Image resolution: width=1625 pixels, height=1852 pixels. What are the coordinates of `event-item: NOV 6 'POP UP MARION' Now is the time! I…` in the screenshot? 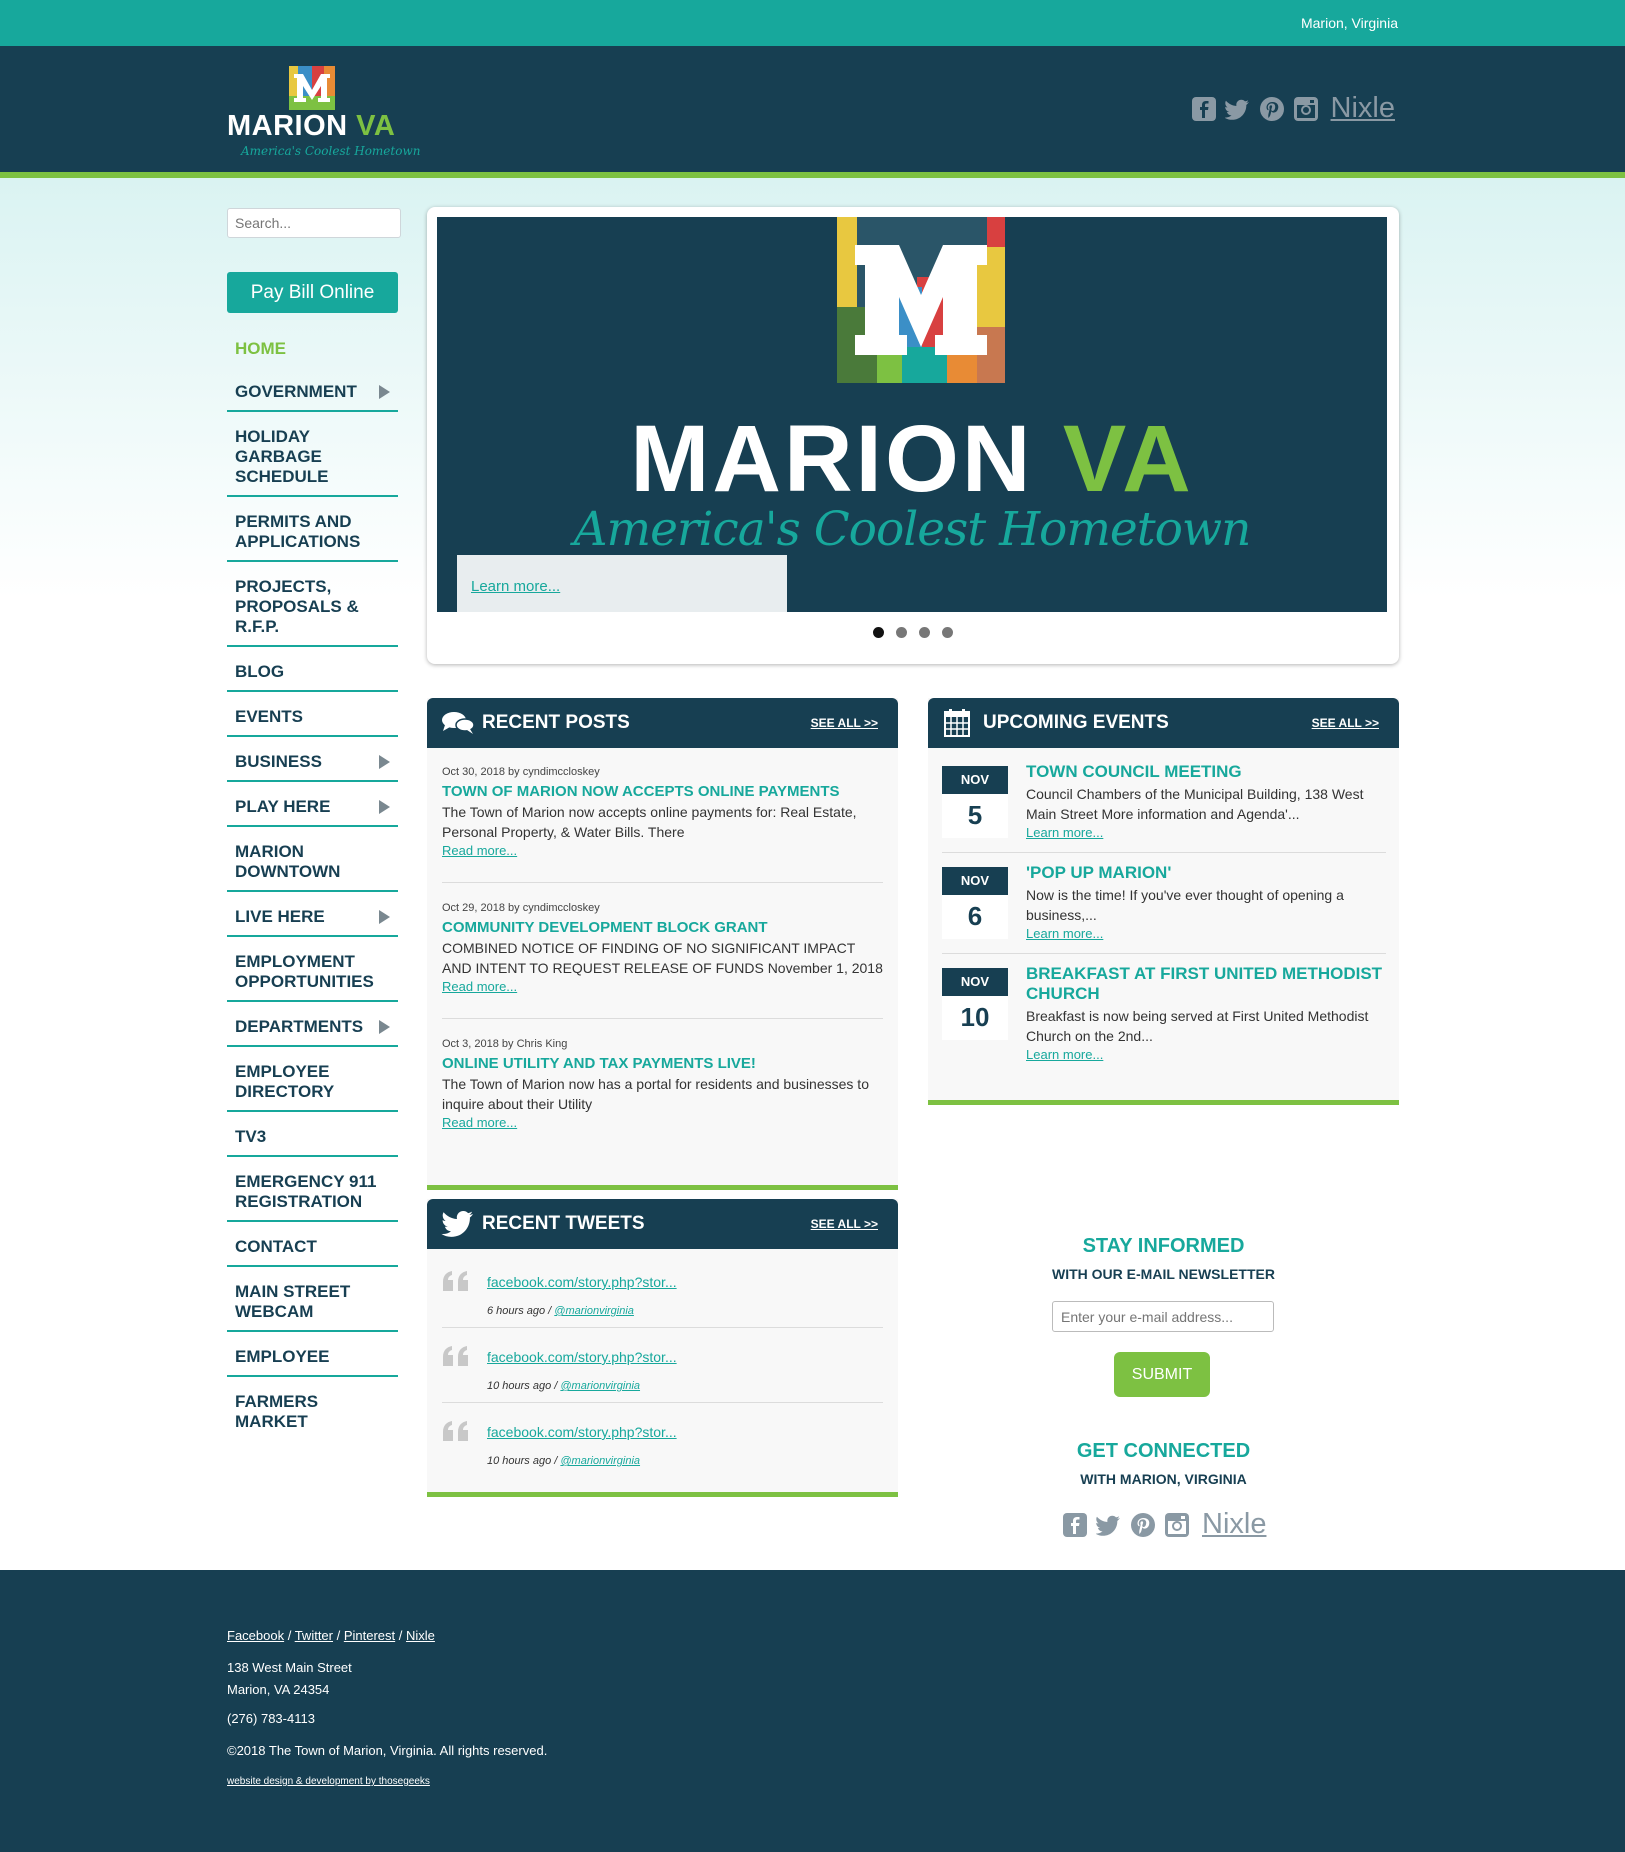 It's located at (1164, 908).